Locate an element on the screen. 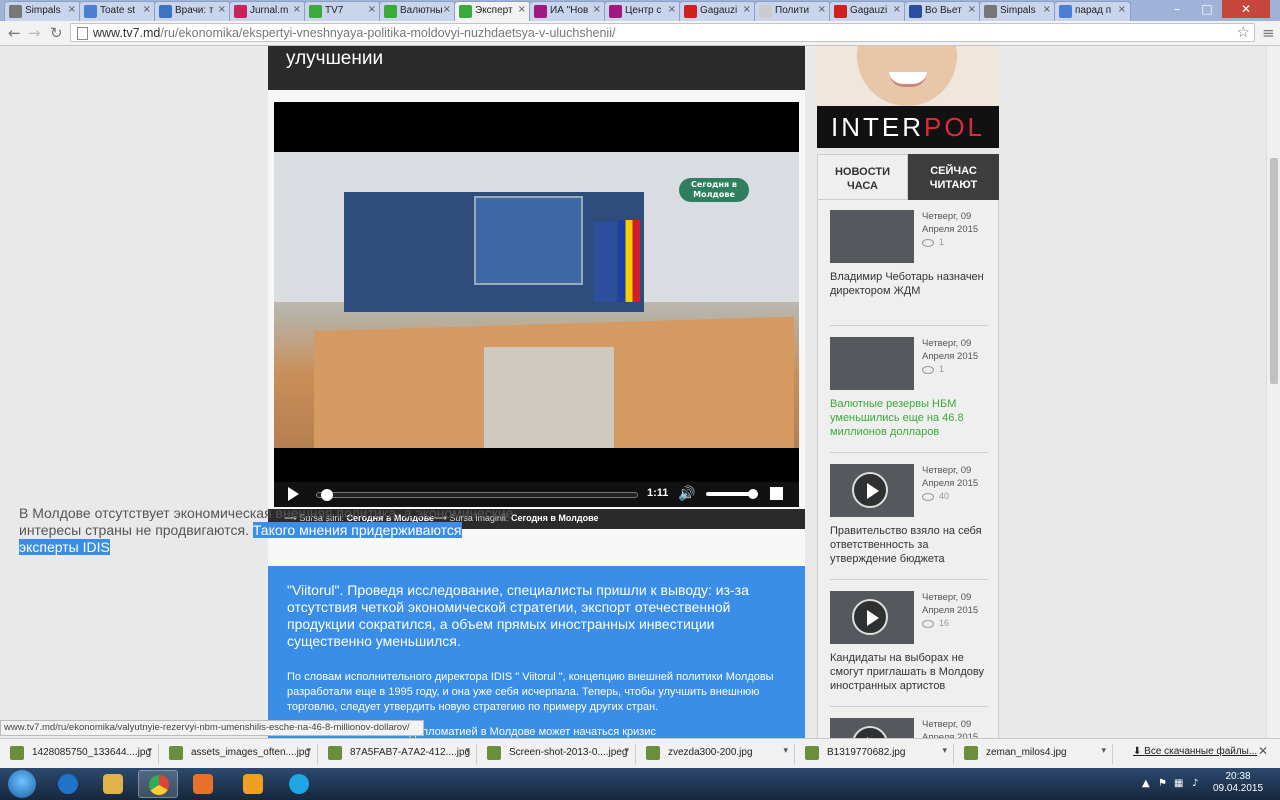  browser-tab: Полити × is located at coordinates (792, 11).